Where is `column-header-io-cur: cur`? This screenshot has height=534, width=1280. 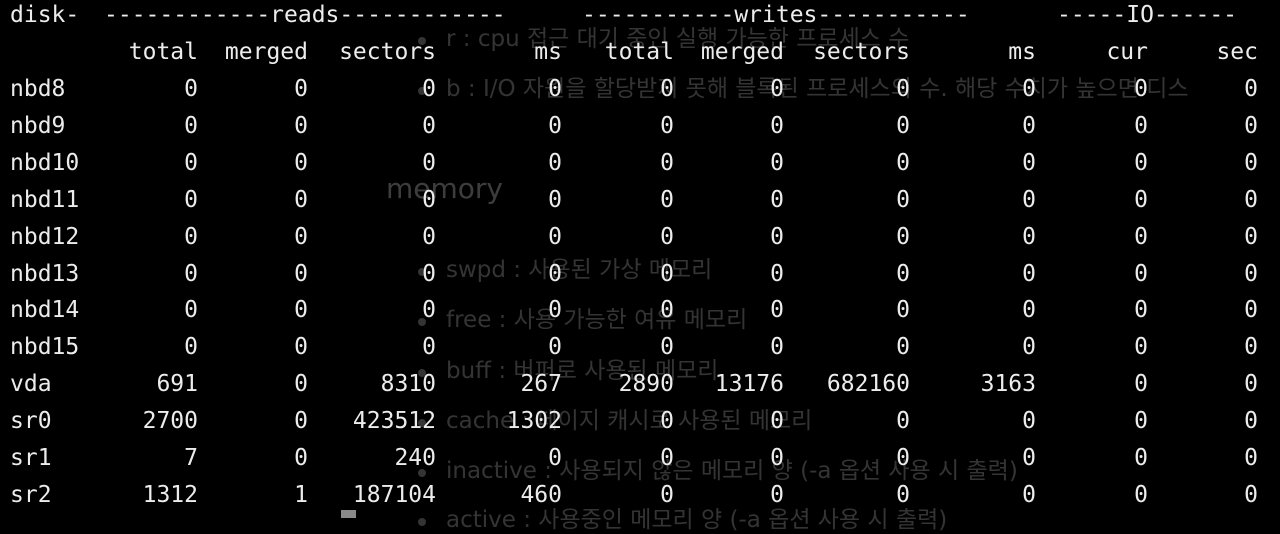
column-header-io-cur: cur is located at coordinates (1127, 52).